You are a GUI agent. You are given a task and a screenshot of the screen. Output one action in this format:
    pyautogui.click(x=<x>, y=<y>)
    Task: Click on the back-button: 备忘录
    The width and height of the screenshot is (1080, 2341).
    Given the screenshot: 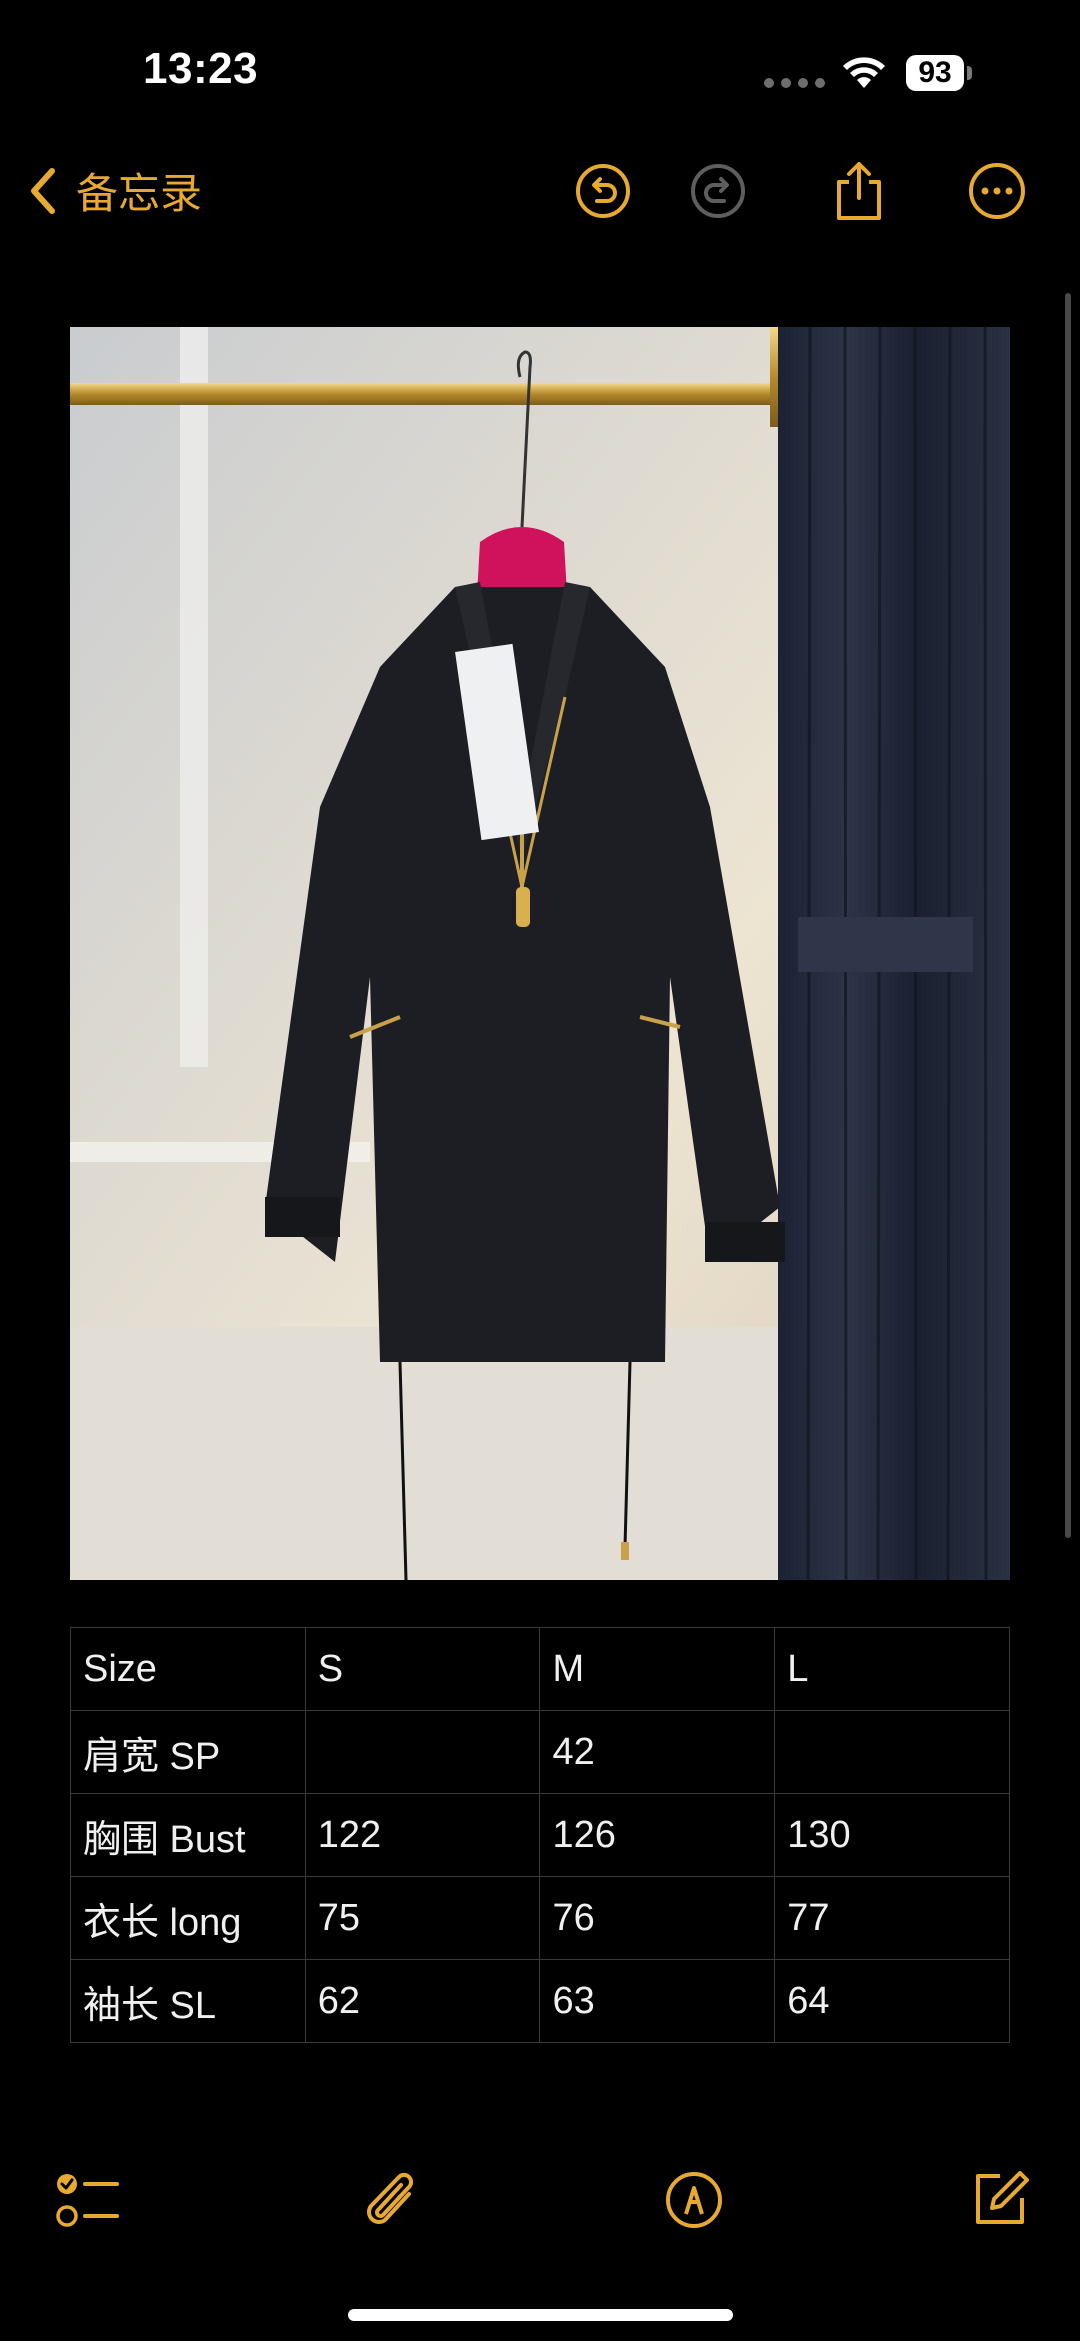 What is the action you would take?
    pyautogui.click(x=116, y=190)
    